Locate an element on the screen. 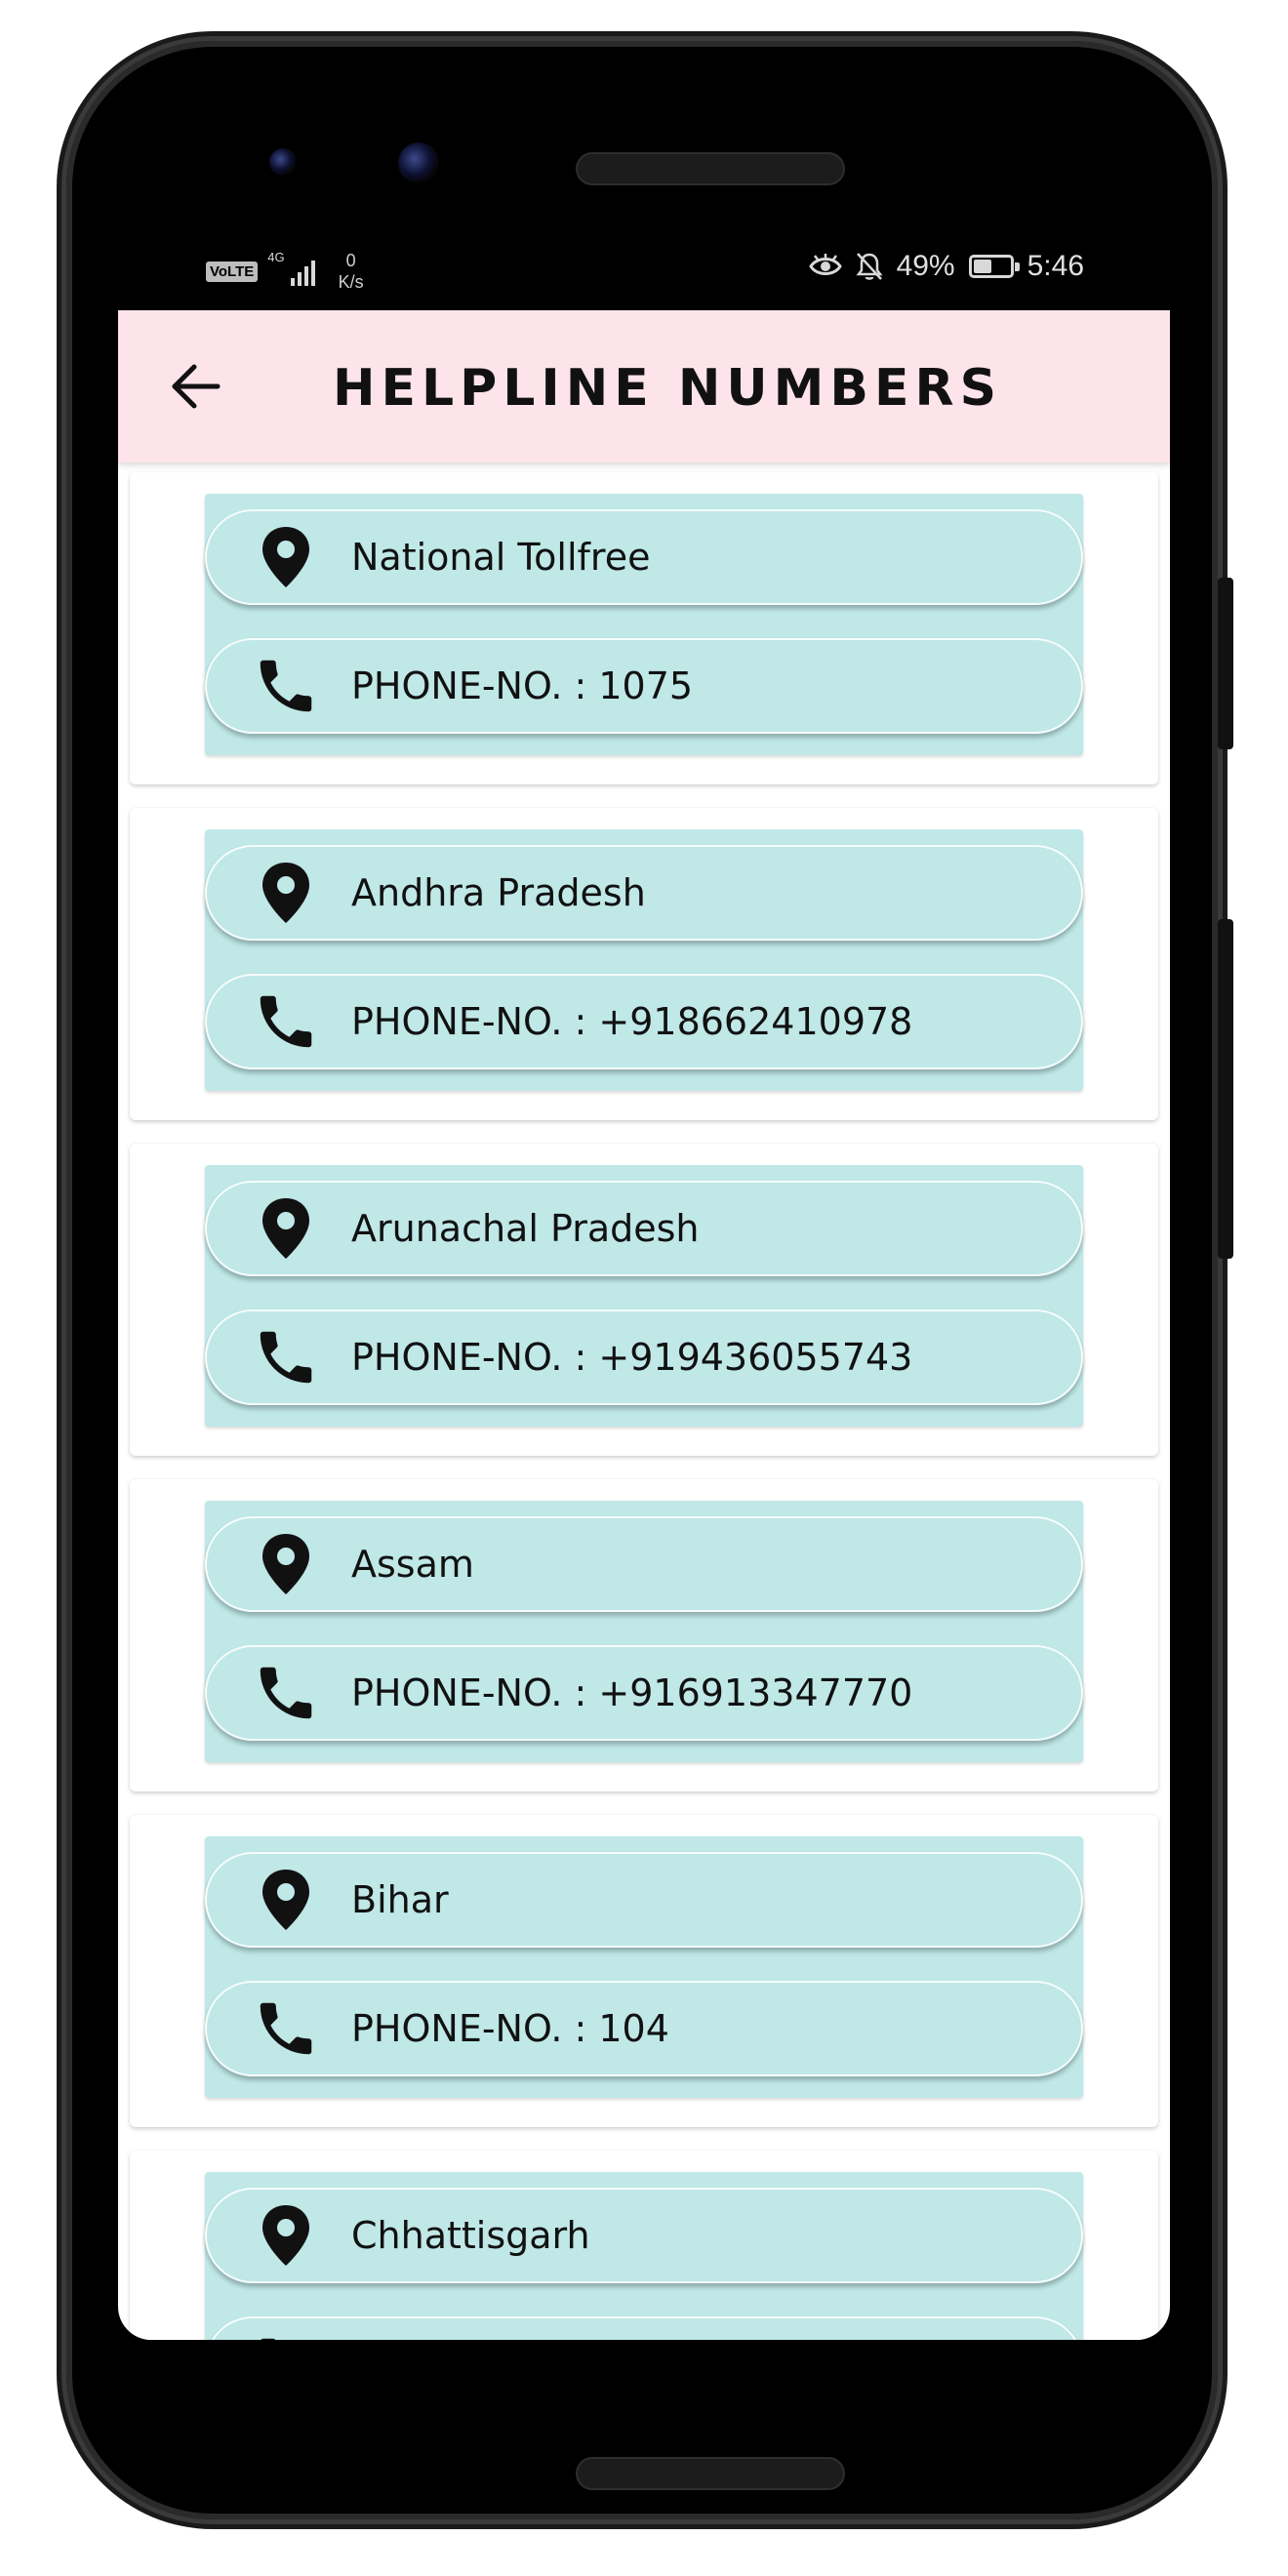 This screenshot has height=2576, width=1288. volume-button is located at coordinates (1225, 663).